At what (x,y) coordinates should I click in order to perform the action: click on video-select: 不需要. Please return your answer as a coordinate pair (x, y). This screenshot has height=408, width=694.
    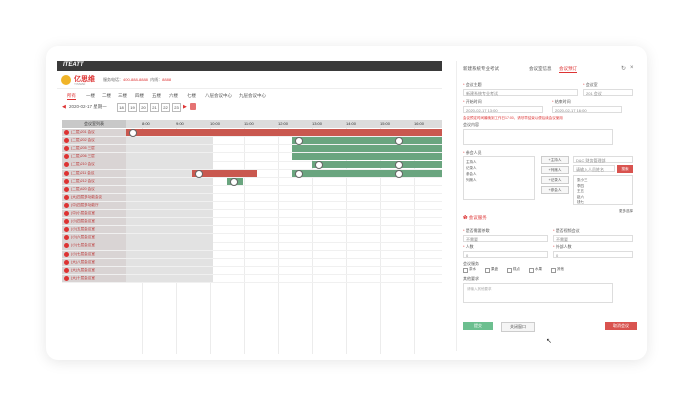
    Looking at the image, I should click on (593, 238).